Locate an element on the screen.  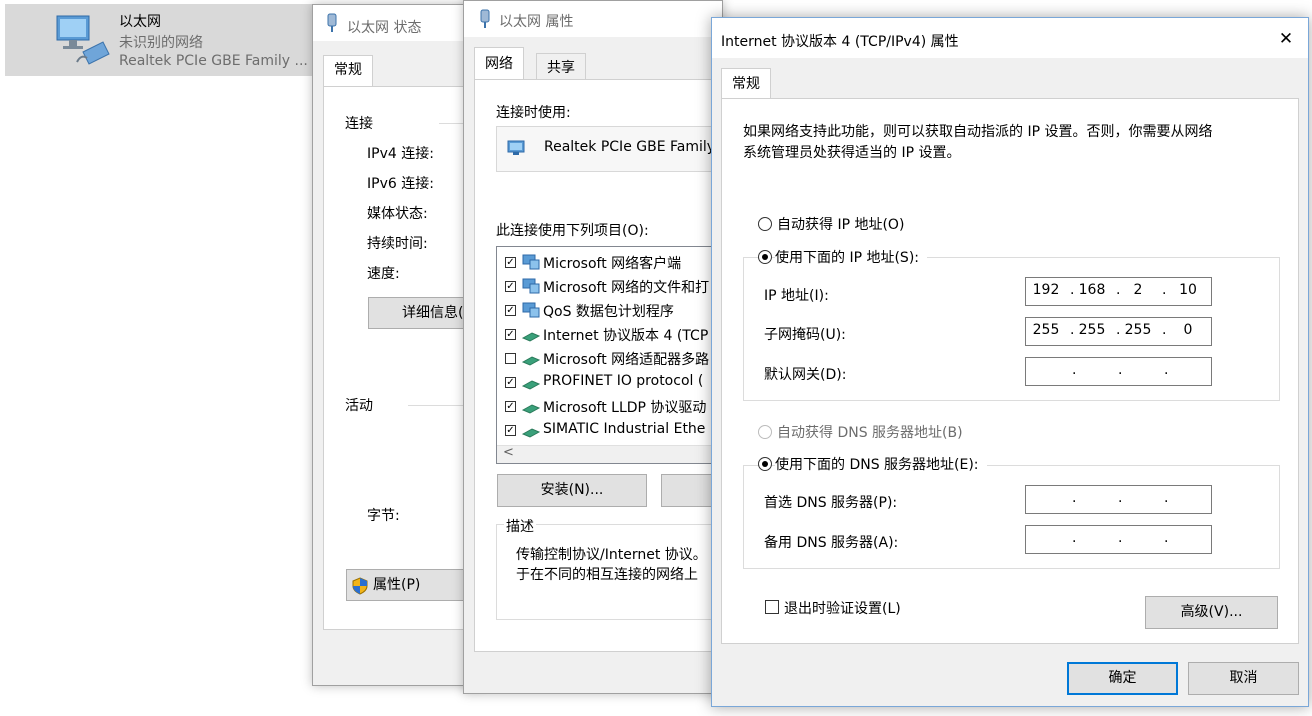
manual-dns-radio is located at coordinates (765, 464).